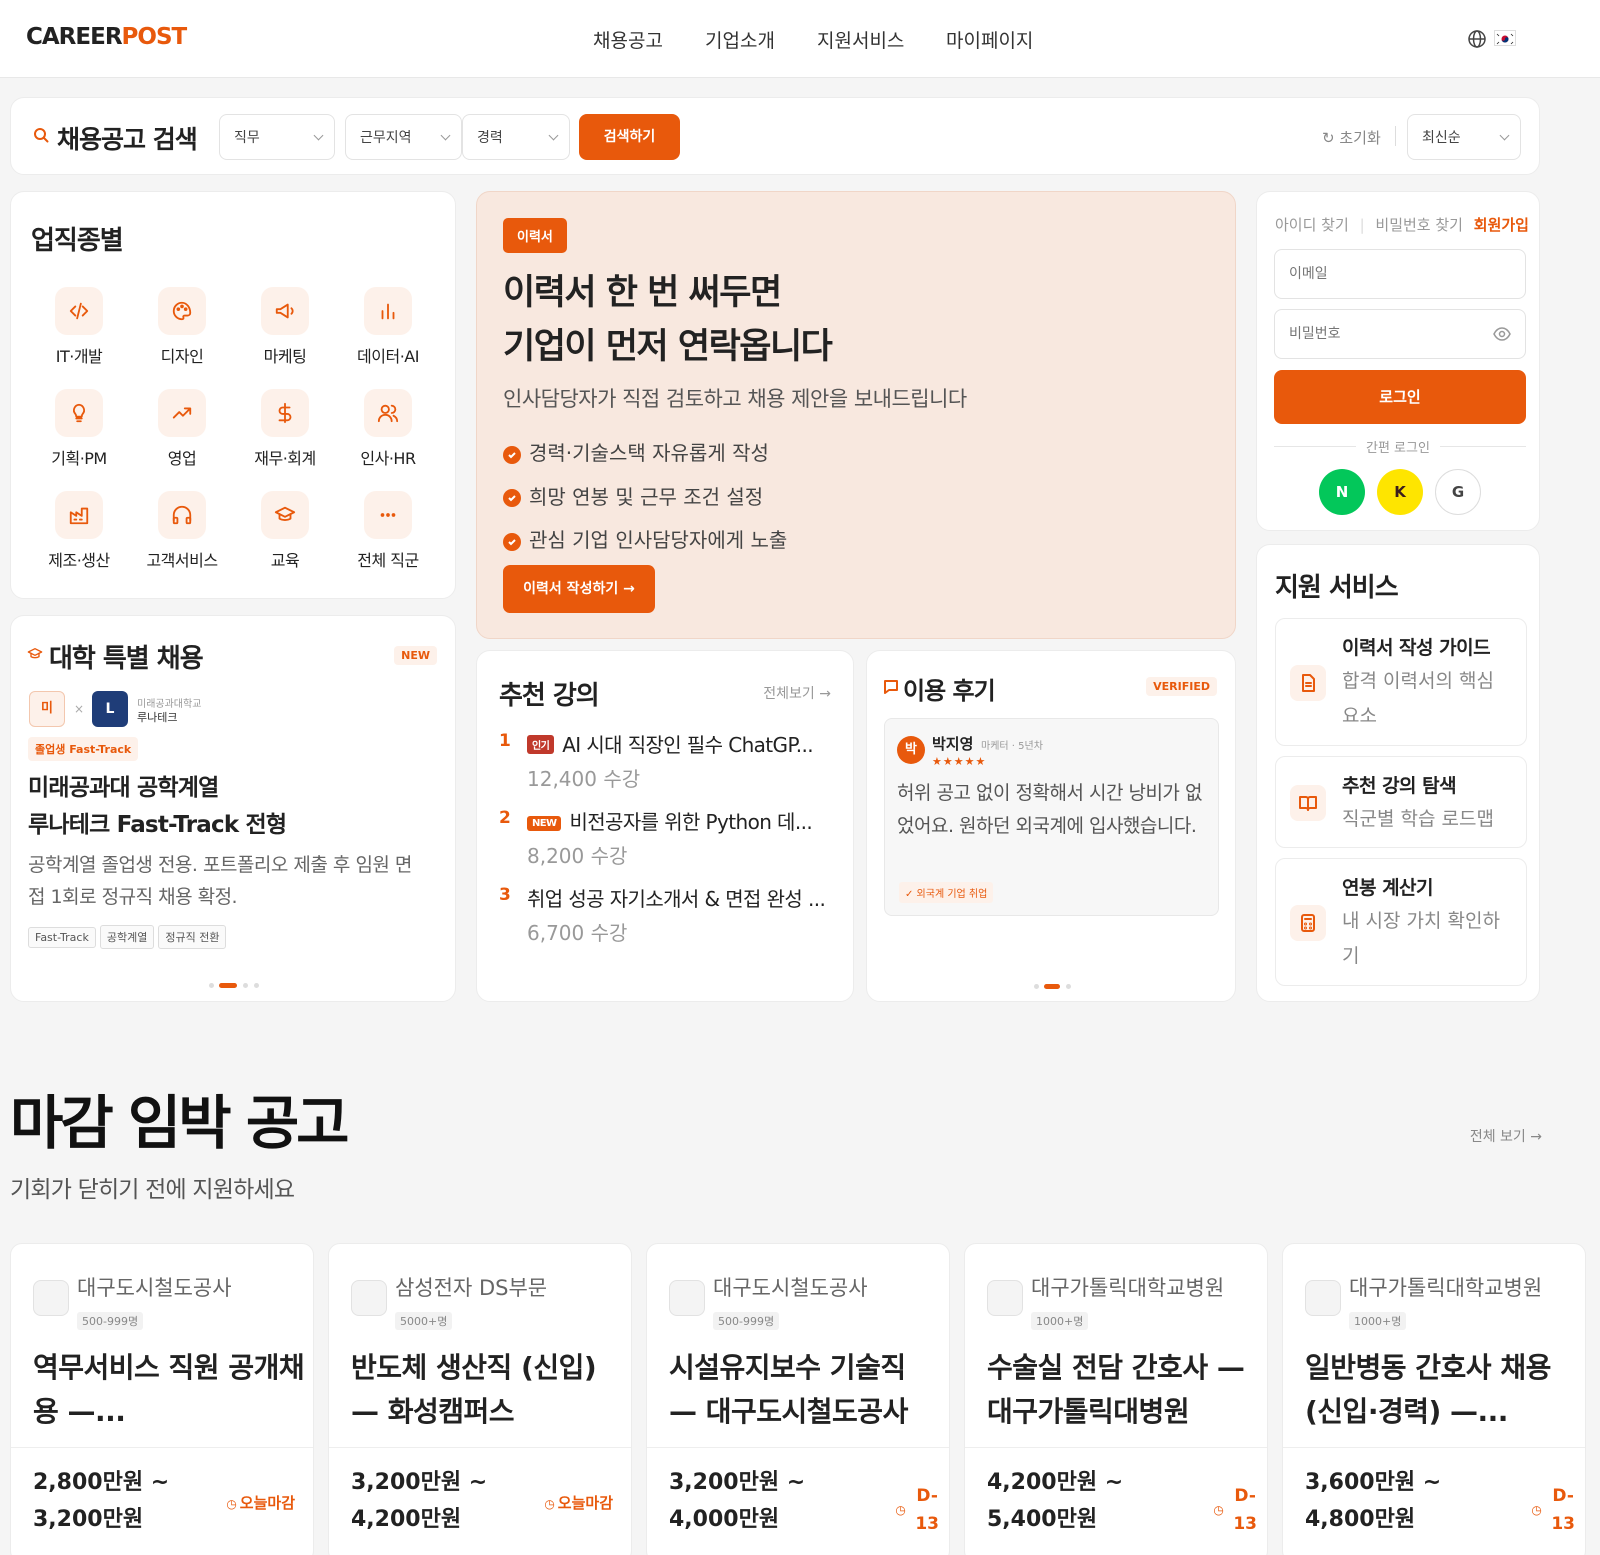  Describe the element at coordinates (1506, 1136) in the screenshot. I see `deadline-view-all: 전체 보기 →` at that location.